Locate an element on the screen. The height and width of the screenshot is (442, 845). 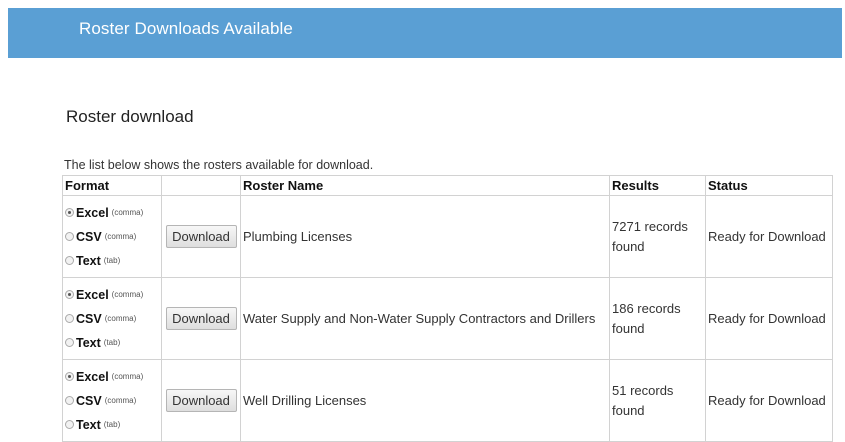
results-cell: 186 records found is located at coordinates (657, 318).